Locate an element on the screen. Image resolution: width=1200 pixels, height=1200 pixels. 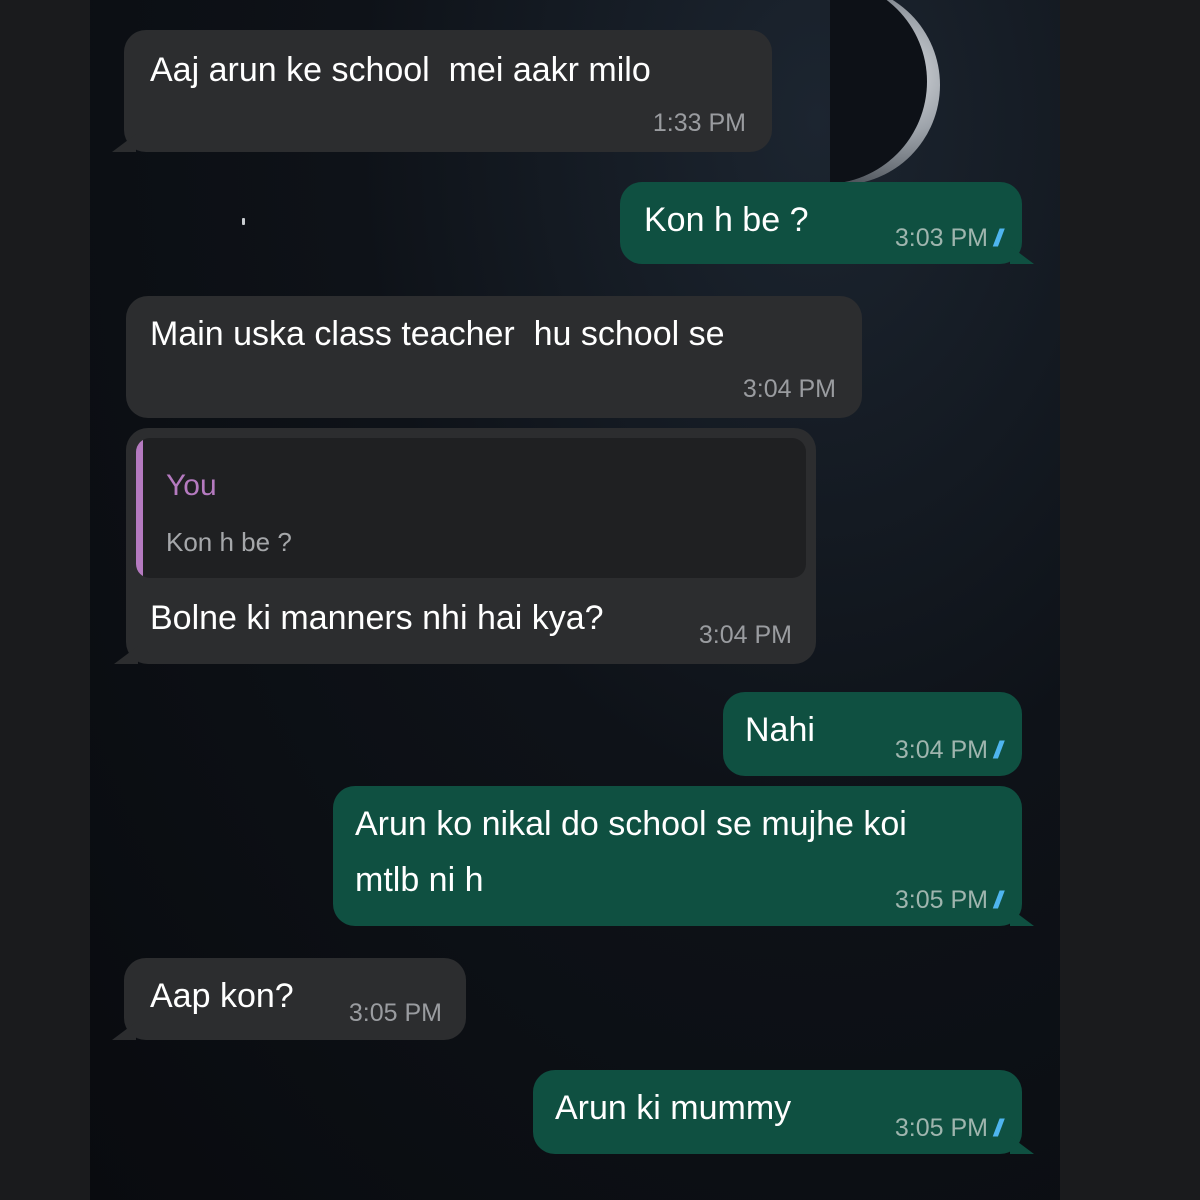
star-decoration is located at coordinates (243, 221).